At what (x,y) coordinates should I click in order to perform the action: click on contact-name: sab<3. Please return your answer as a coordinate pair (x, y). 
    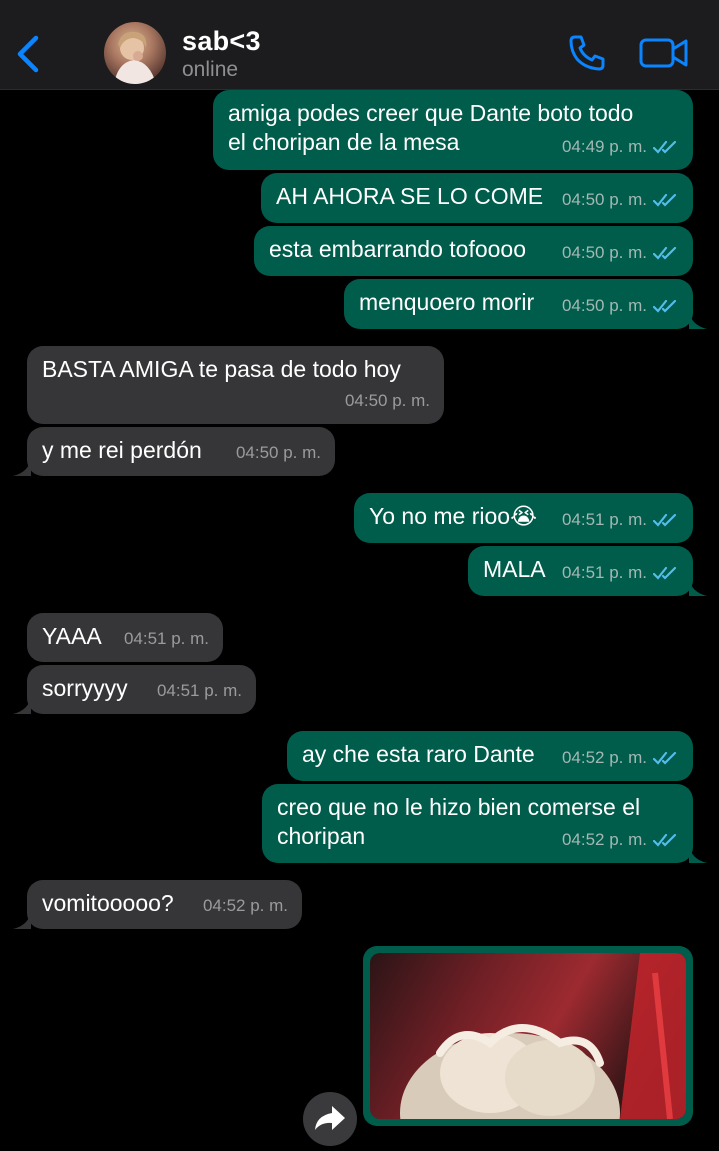
    Looking at the image, I should click on (221, 41).